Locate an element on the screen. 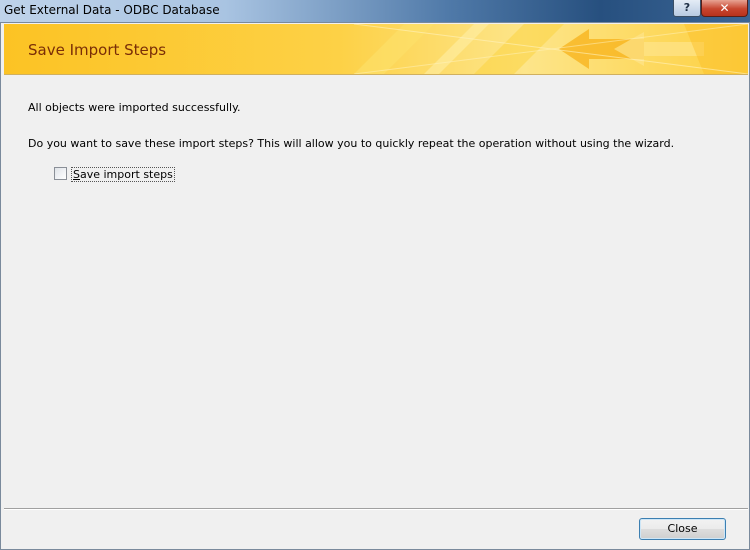 This screenshot has width=750, height=550. help-button: ? is located at coordinates (687, 8).